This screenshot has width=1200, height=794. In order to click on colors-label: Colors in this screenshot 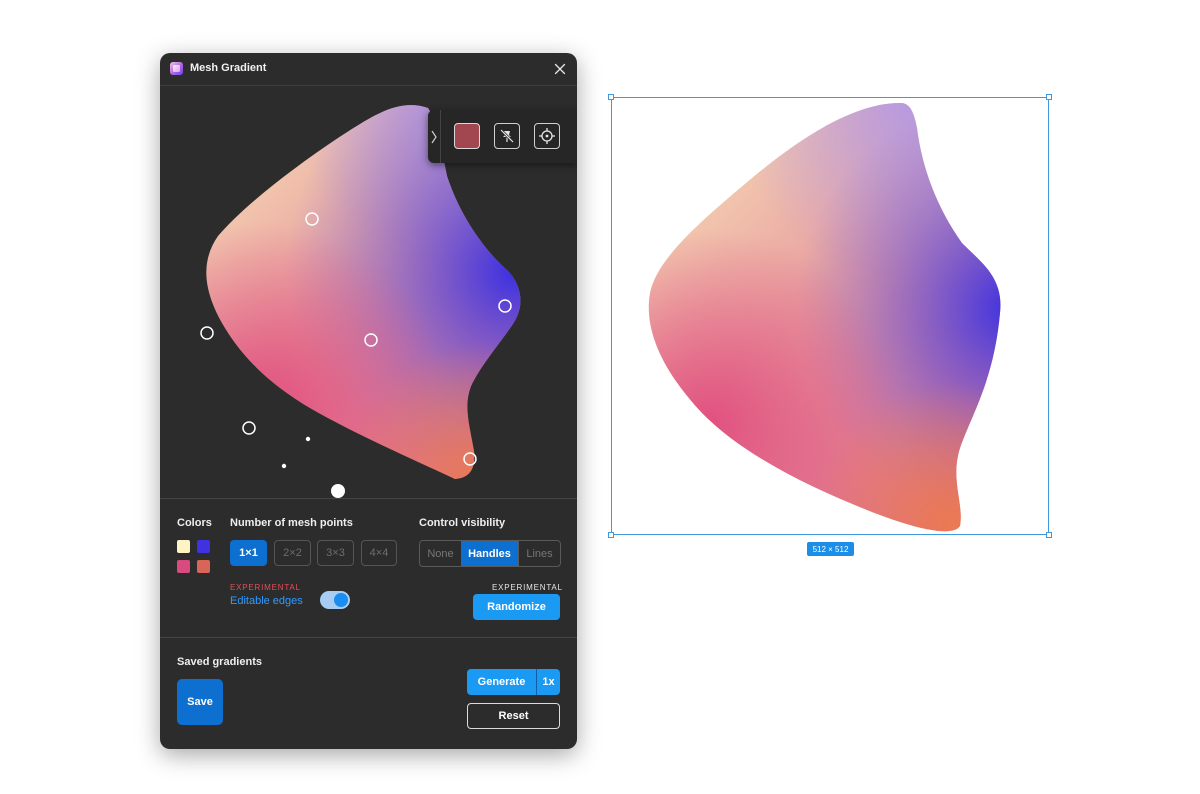, I will do `click(194, 523)`.